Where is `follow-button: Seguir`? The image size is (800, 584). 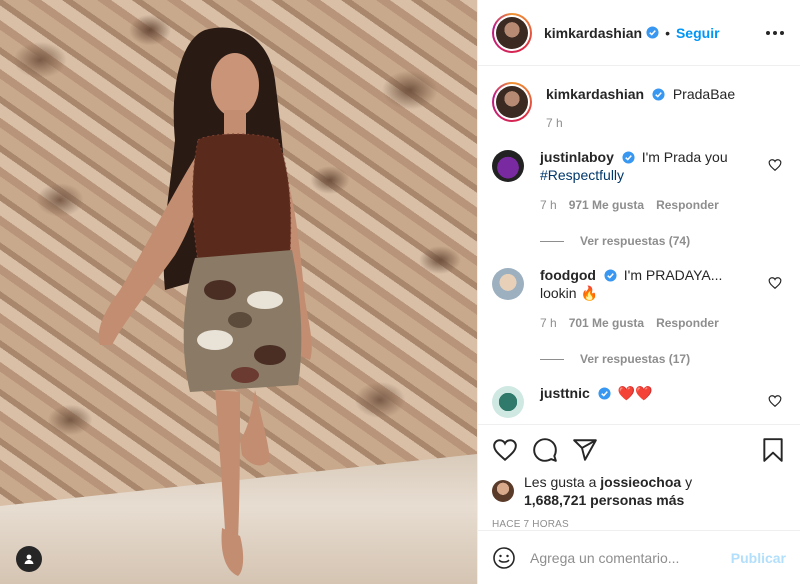 follow-button: Seguir is located at coordinates (698, 33).